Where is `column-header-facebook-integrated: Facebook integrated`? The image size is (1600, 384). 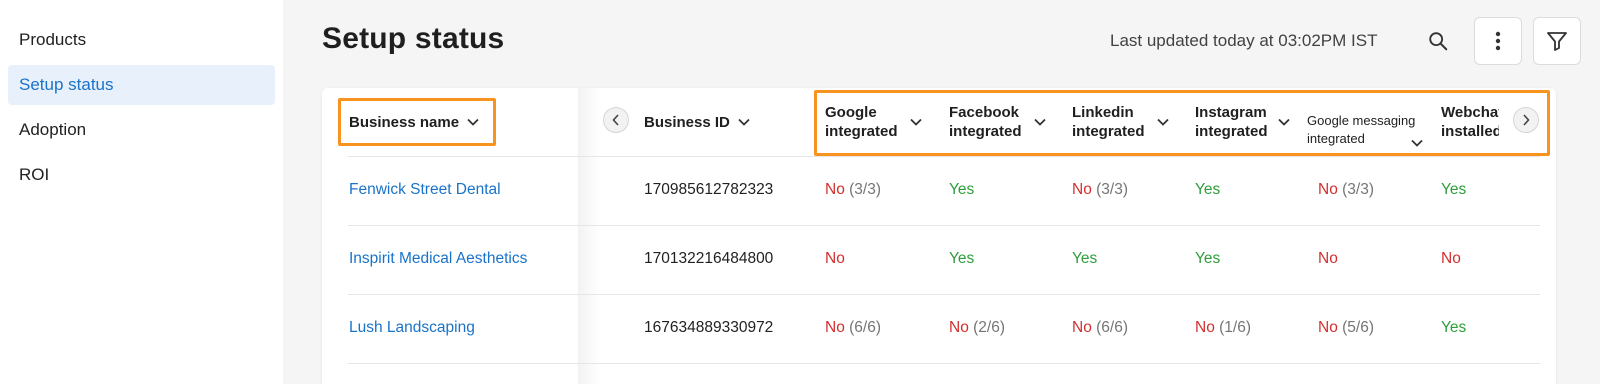 column-header-facebook-integrated: Facebook integrated is located at coordinates (997, 122).